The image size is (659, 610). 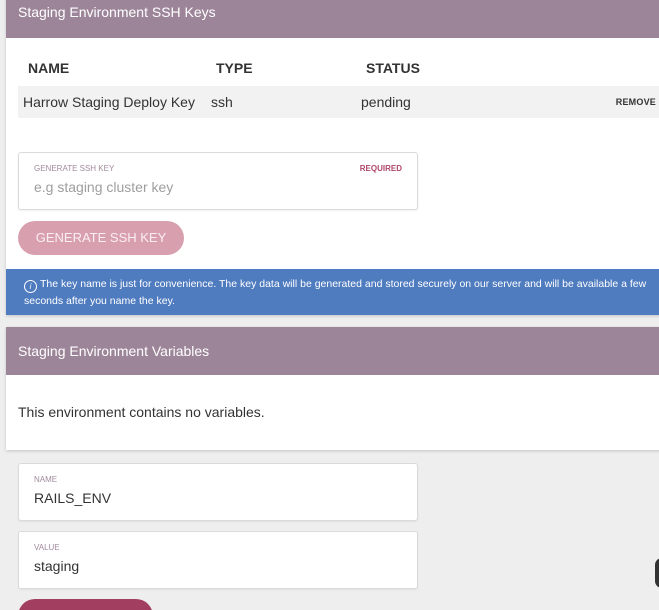 What do you see at coordinates (341, 68) in the screenshot?
I see `ssh-keys-table-header: NAME TYPE STATUS` at bounding box center [341, 68].